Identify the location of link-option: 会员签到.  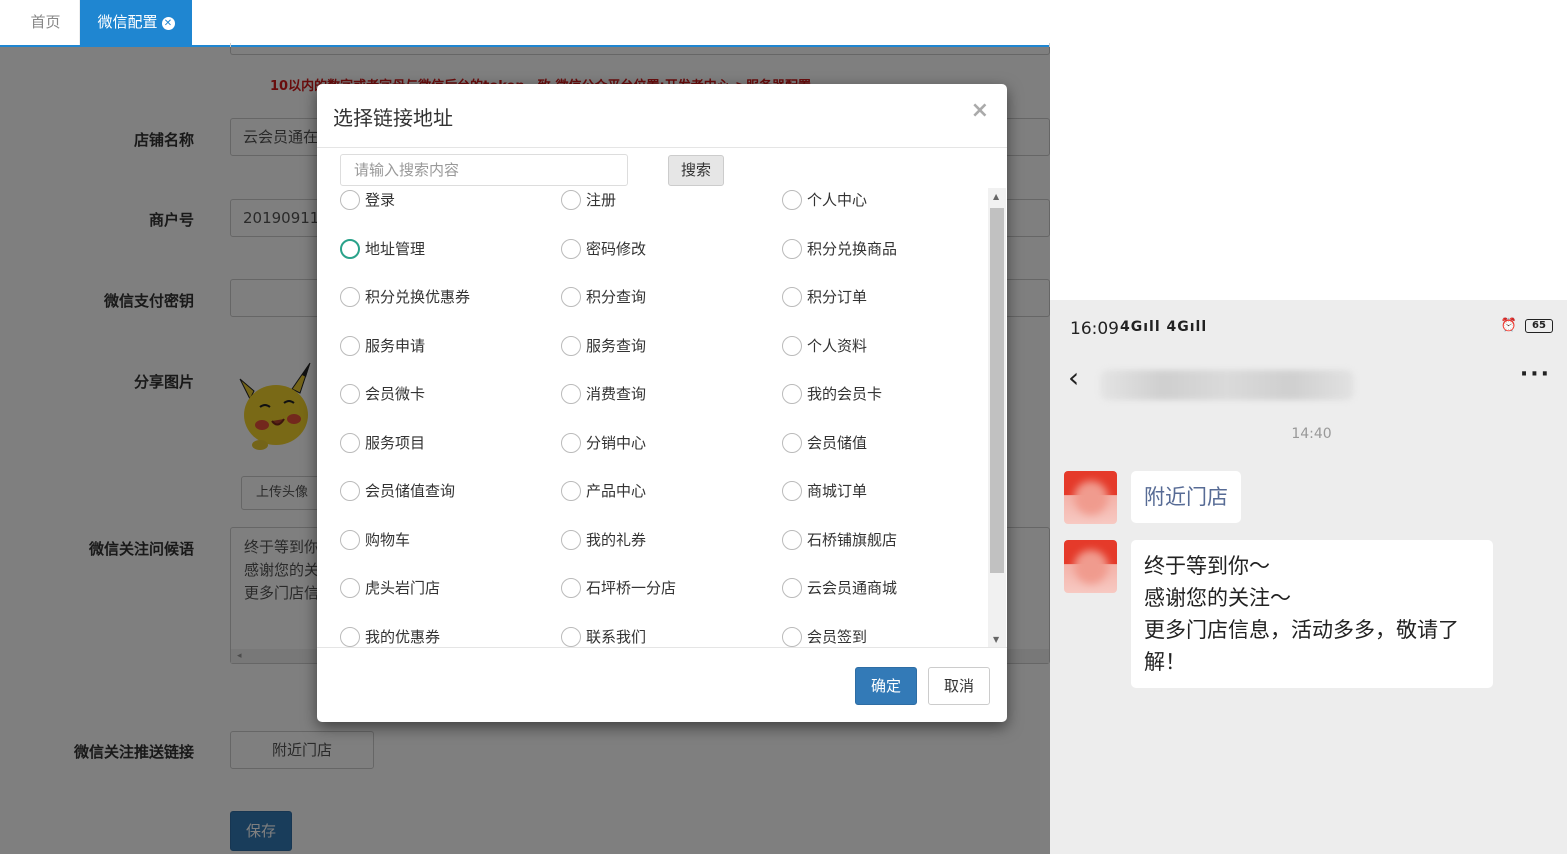
(824, 635).